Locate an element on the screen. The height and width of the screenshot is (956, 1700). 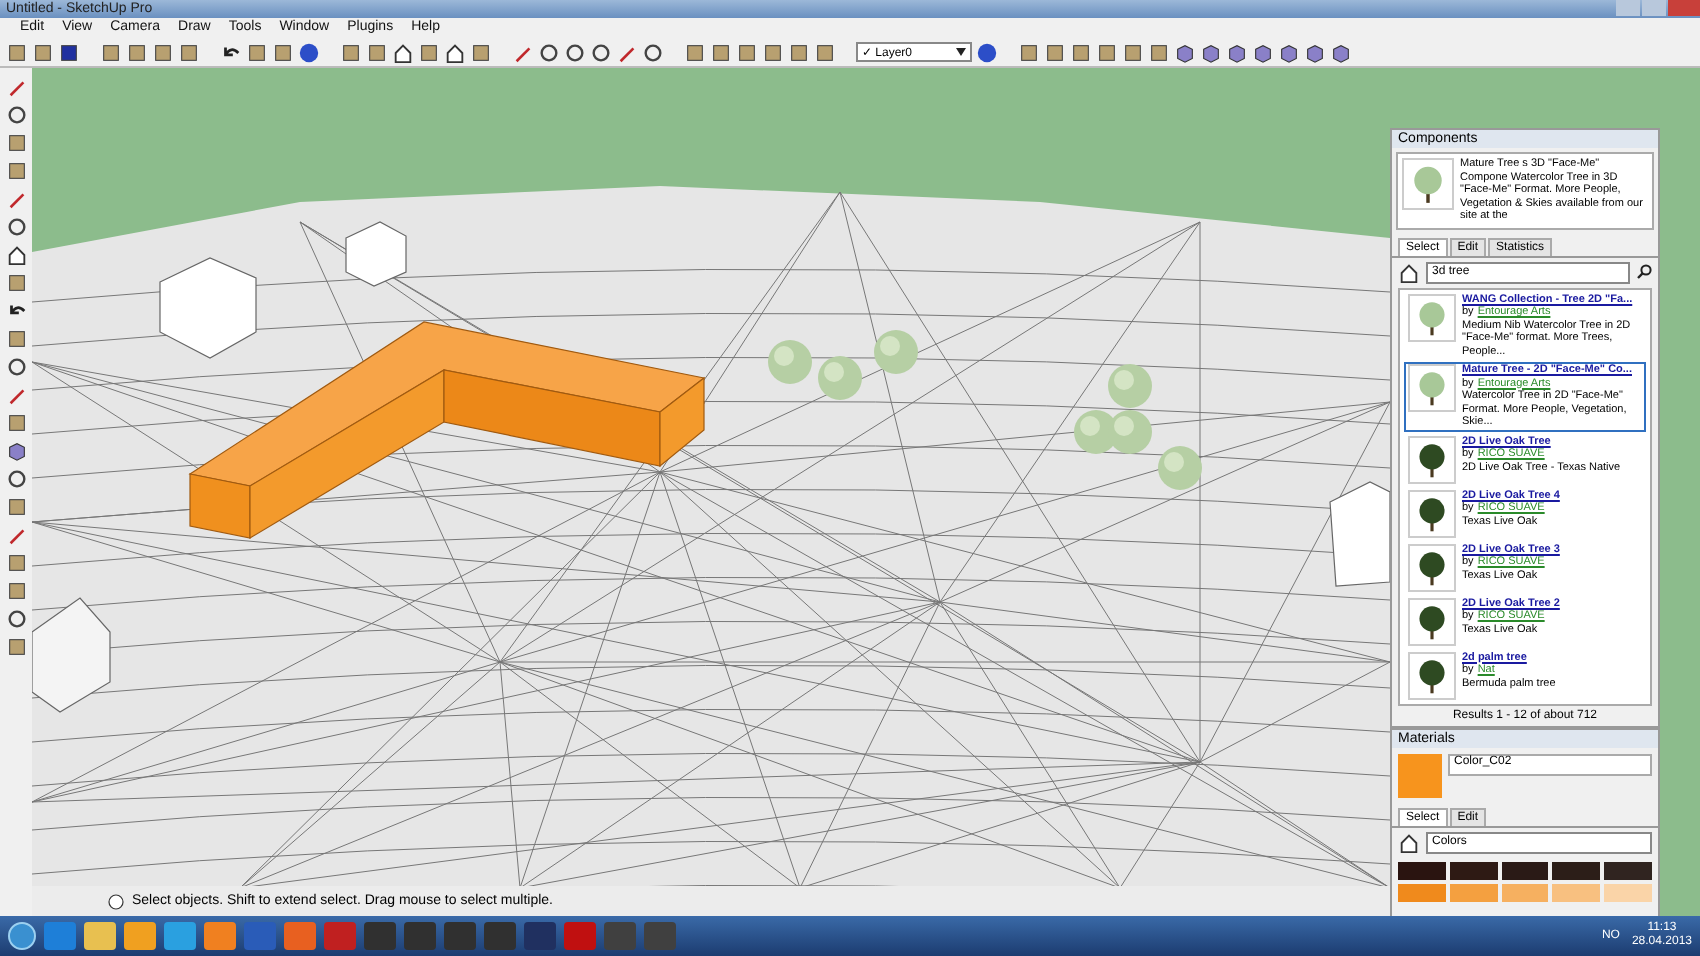
caret-icon is located at coordinates (961, 52).